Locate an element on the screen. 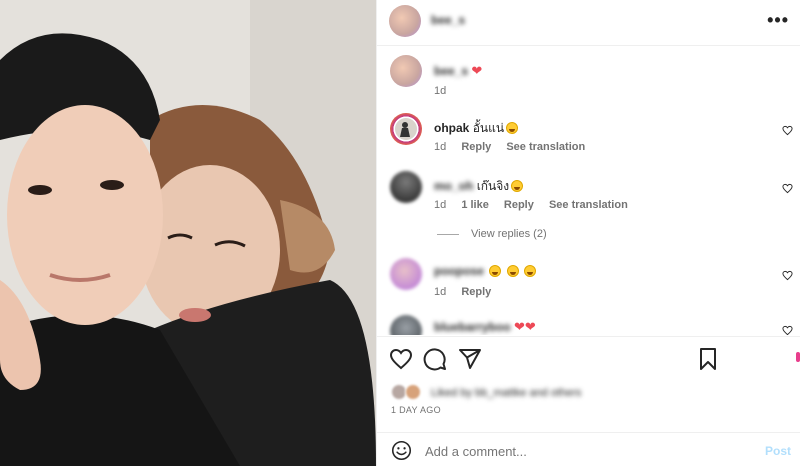 The height and width of the screenshot is (466, 800). caption-time: 1d is located at coordinates (440, 91).